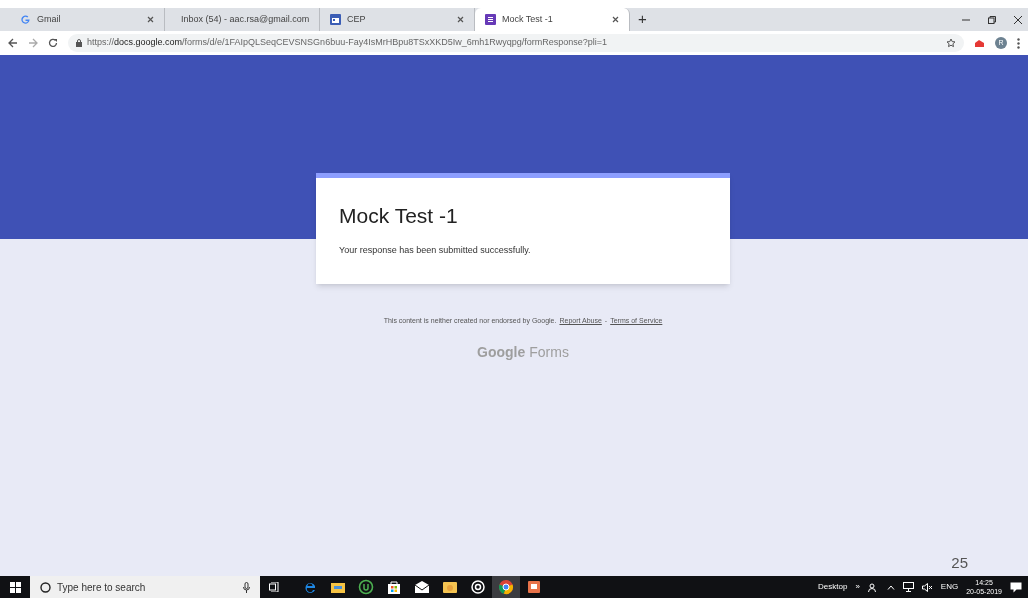 The height and width of the screenshot is (598, 1028). I want to click on microphone-icon, so click(246, 587).